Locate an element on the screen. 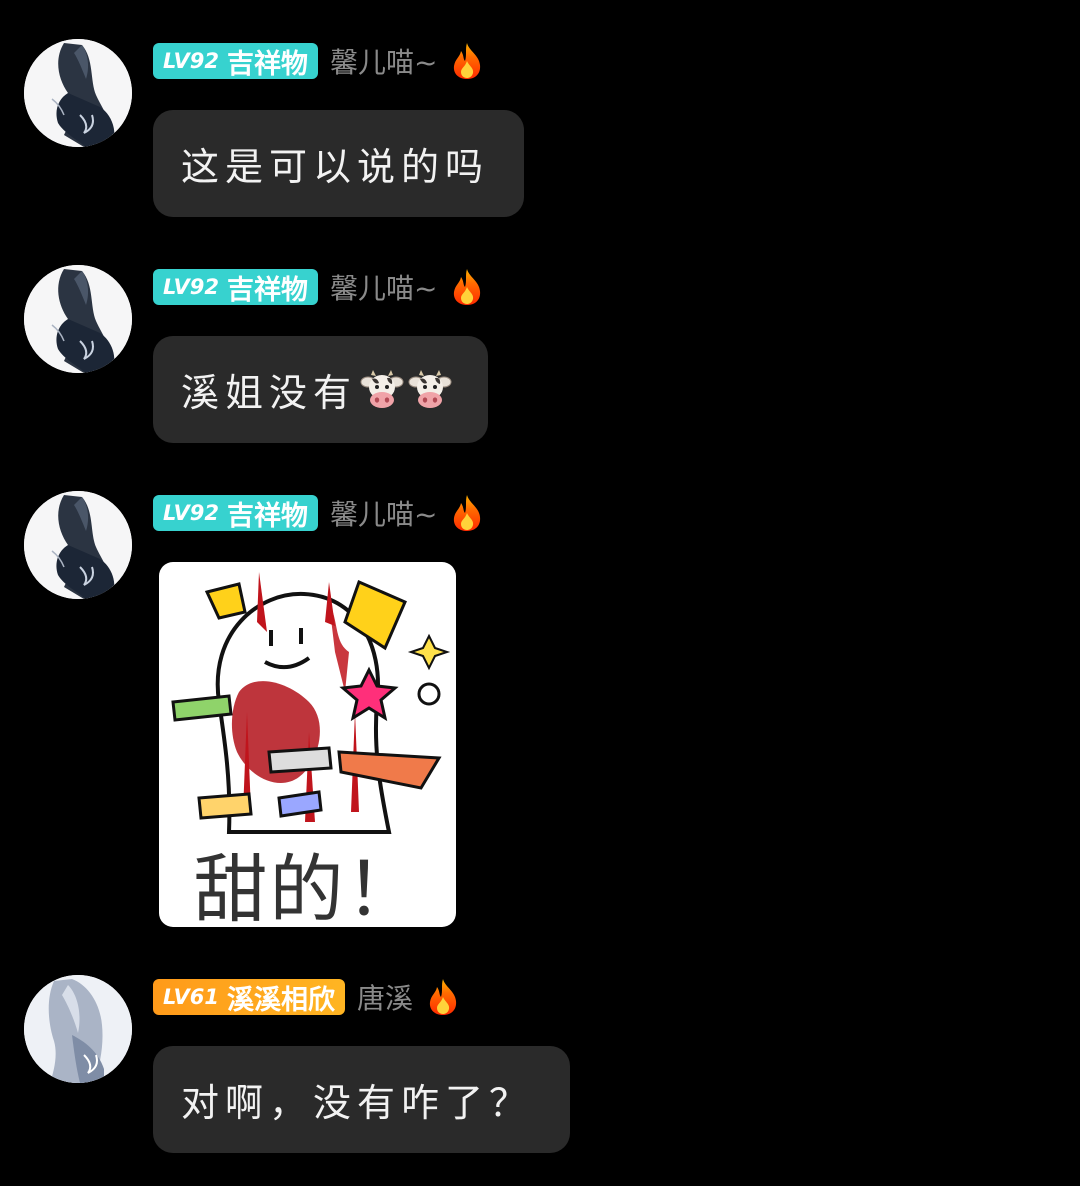 This screenshot has width=1080, height=1186. message-bubble: 对啊，没有咋了？ is located at coordinates (361, 1099).